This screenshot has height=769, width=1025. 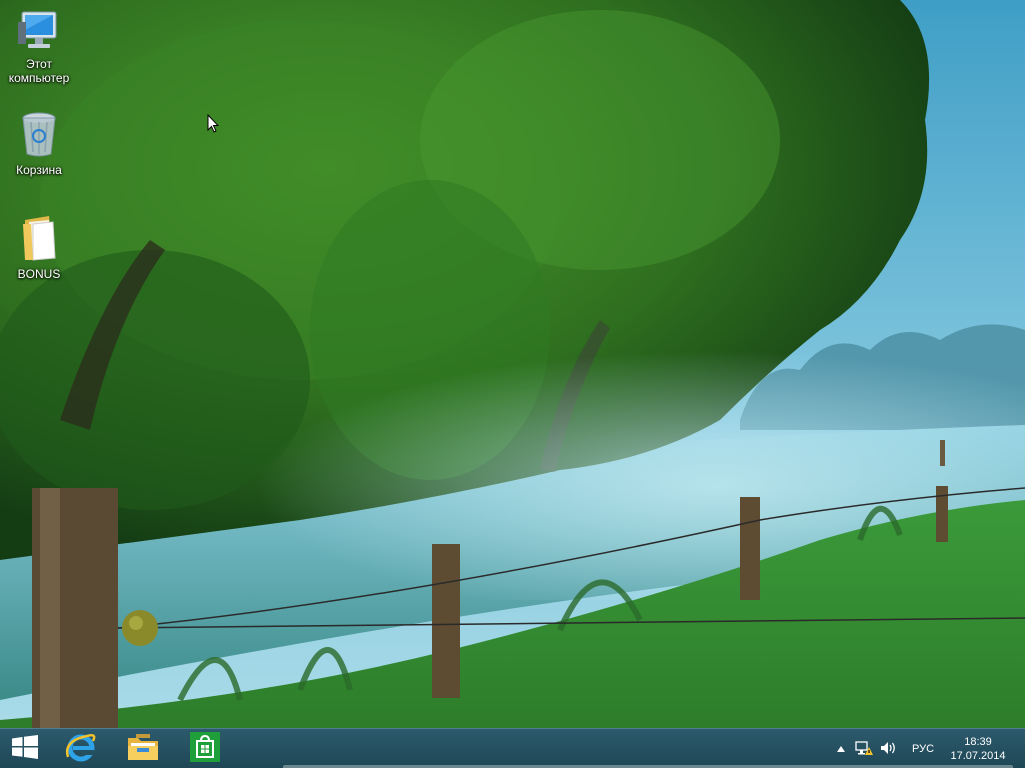 I want to click on desktop-icon-this-pc: Этот компьютер, so click(x=39, y=46).